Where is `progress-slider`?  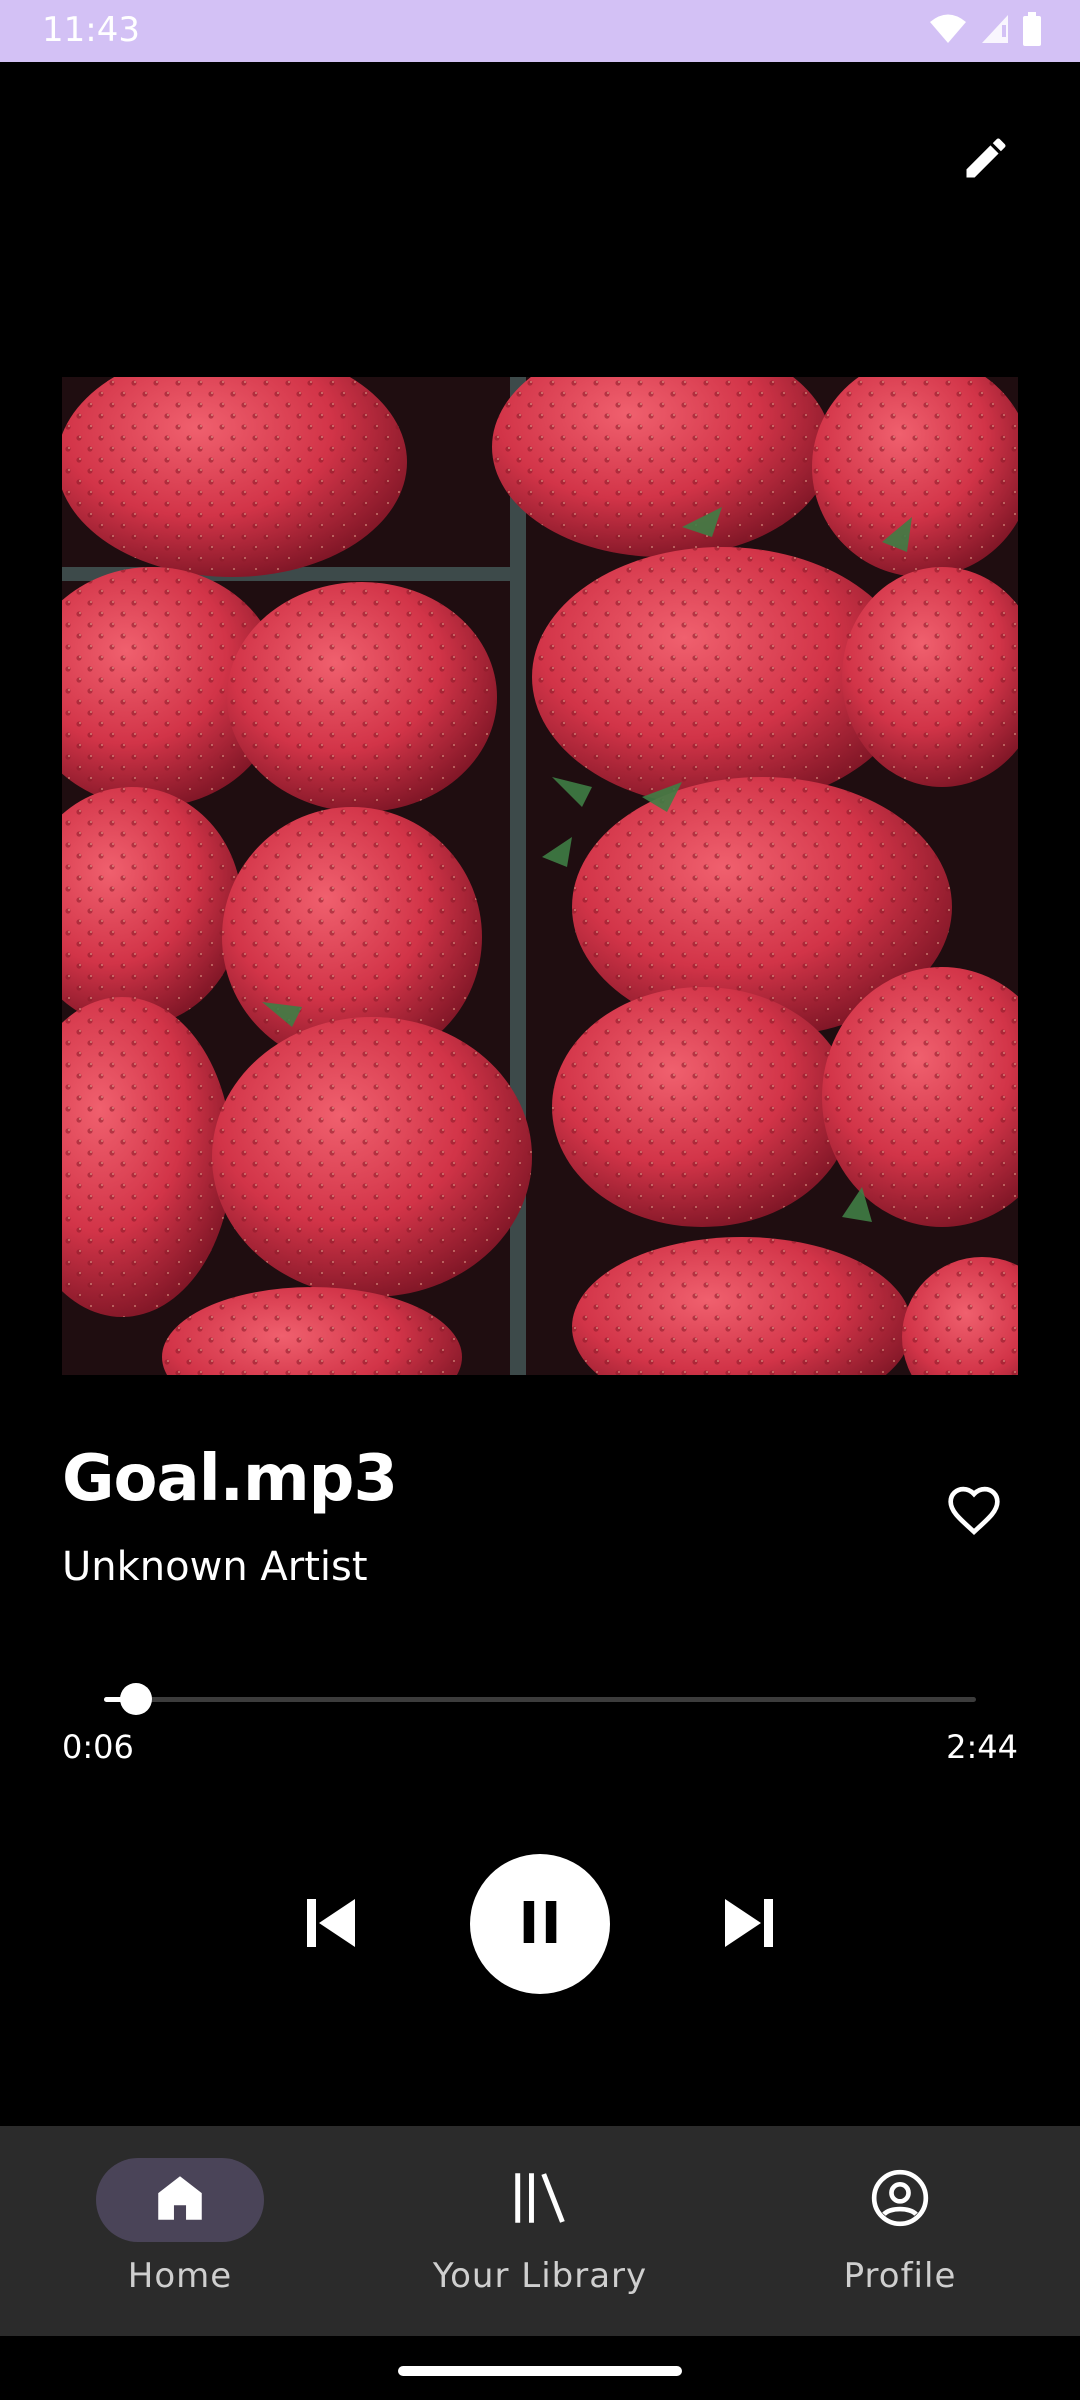 progress-slider is located at coordinates (540, 1699).